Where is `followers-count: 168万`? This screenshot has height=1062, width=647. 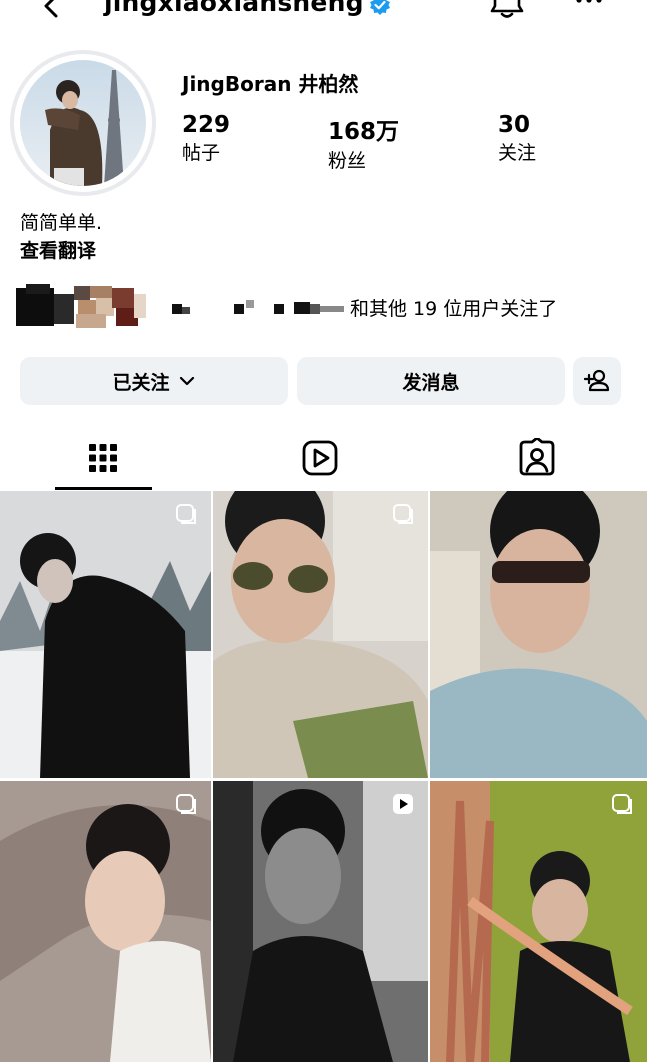 followers-count: 168万 is located at coordinates (364, 132).